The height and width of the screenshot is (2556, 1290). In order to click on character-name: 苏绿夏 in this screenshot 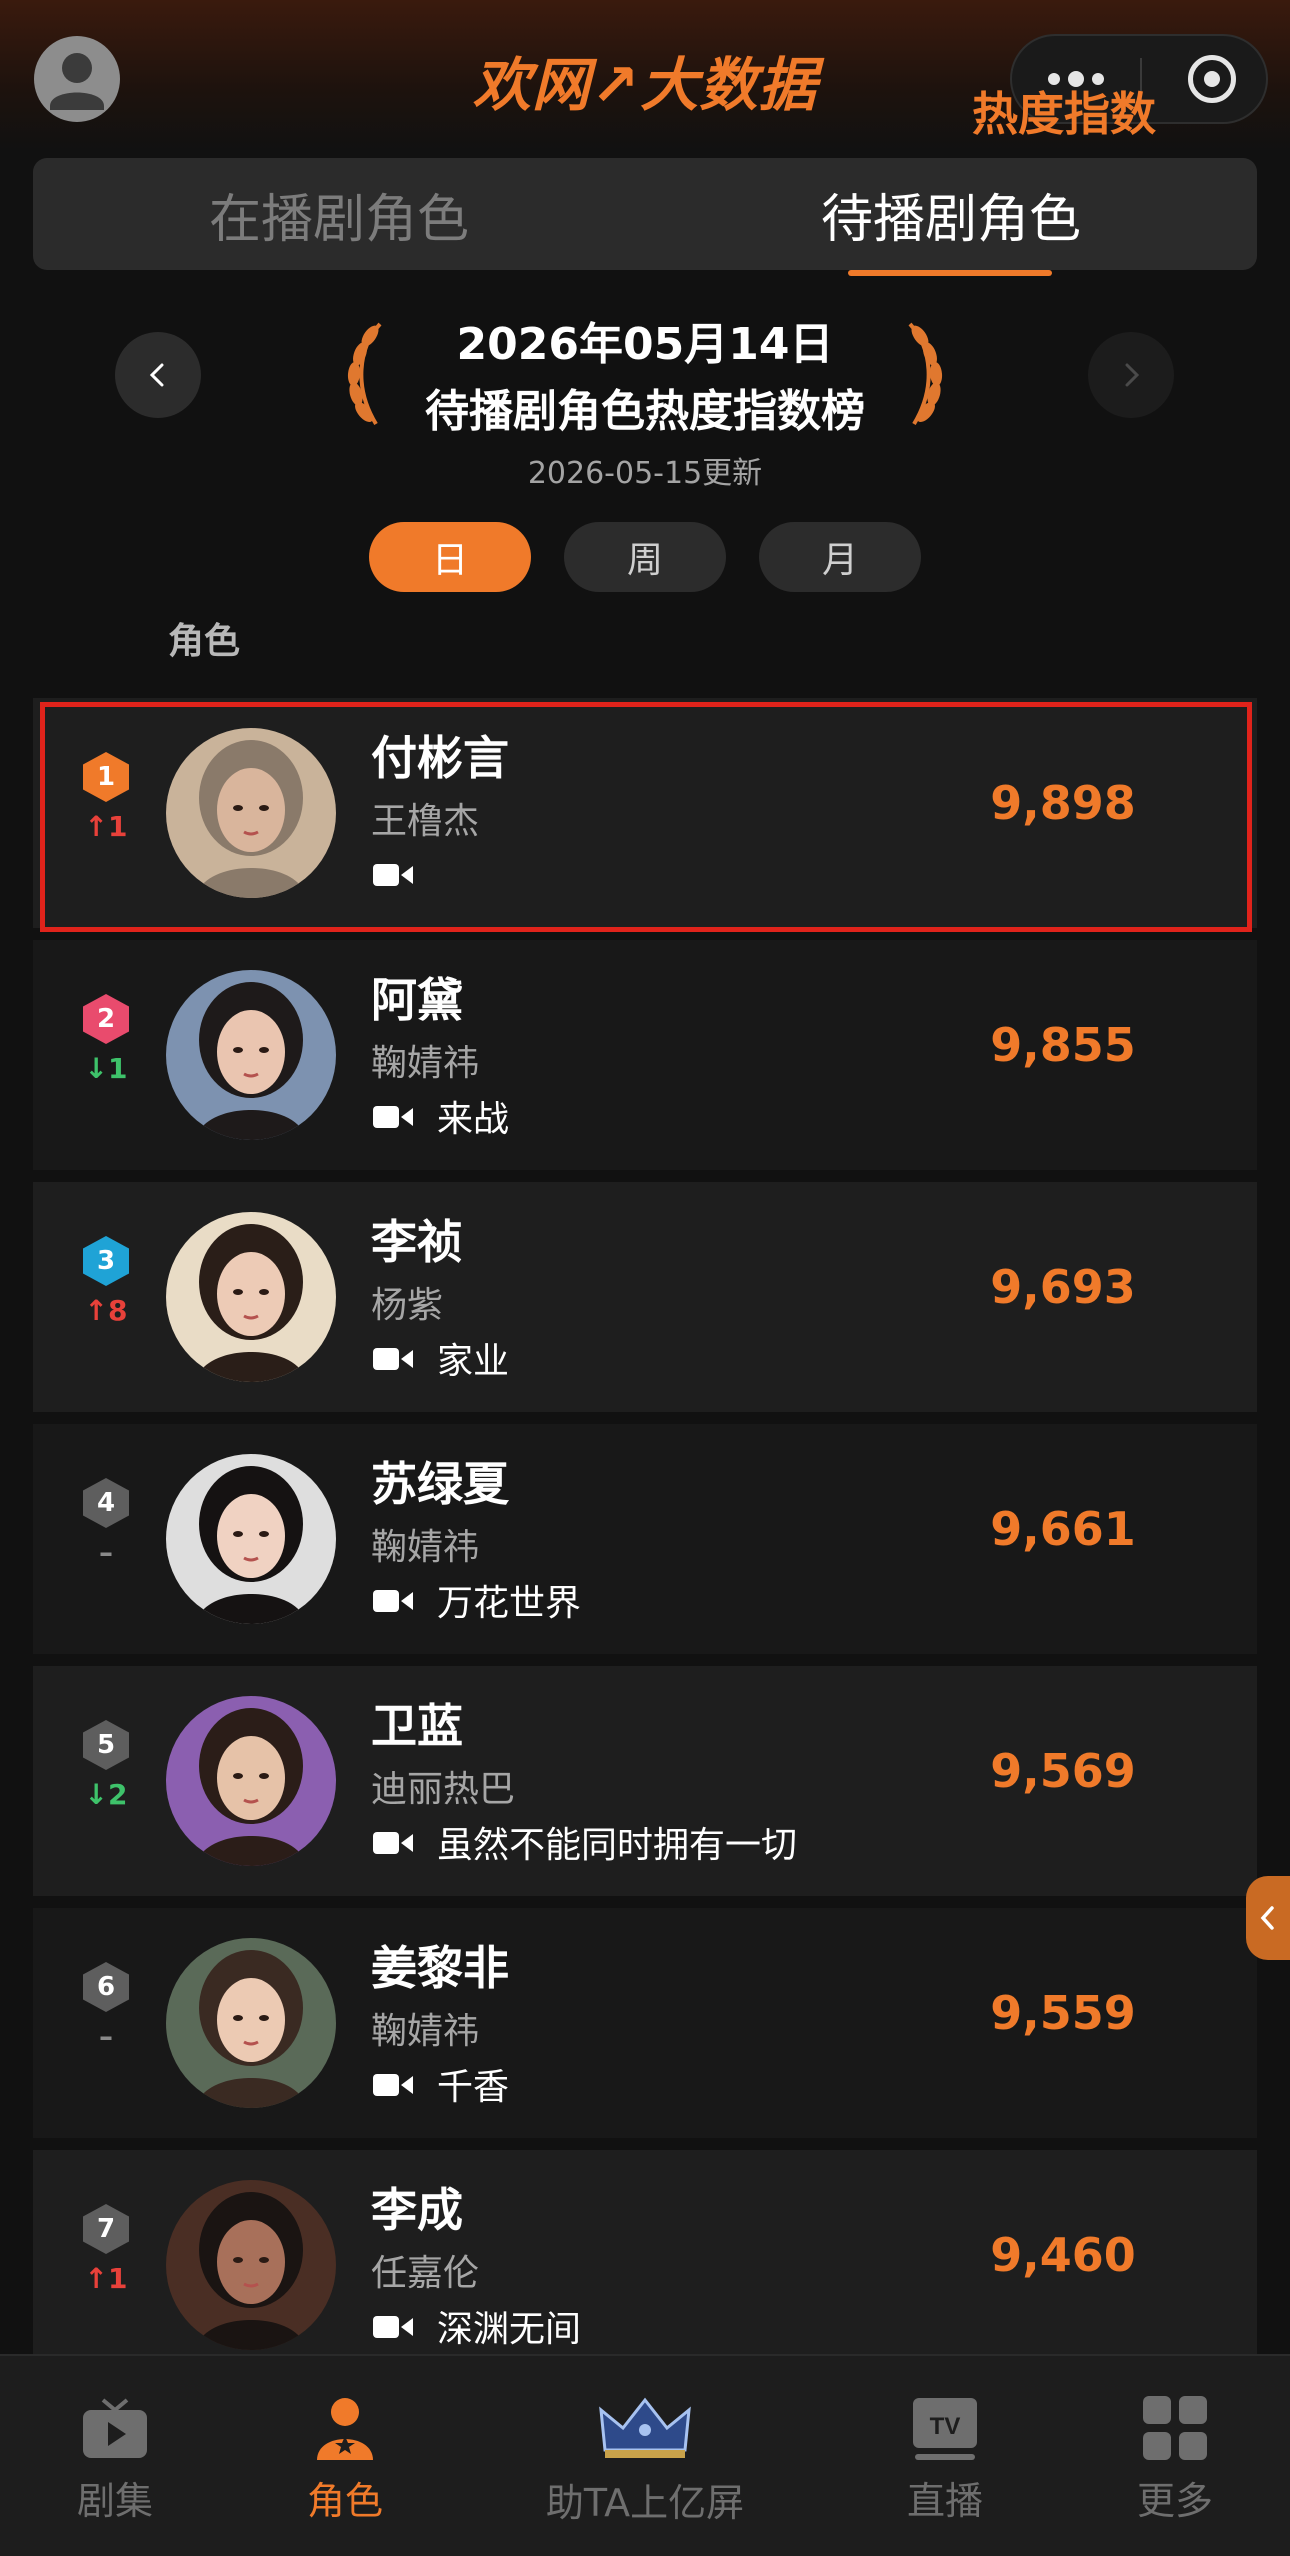, I will do `click(440, 1484)`.